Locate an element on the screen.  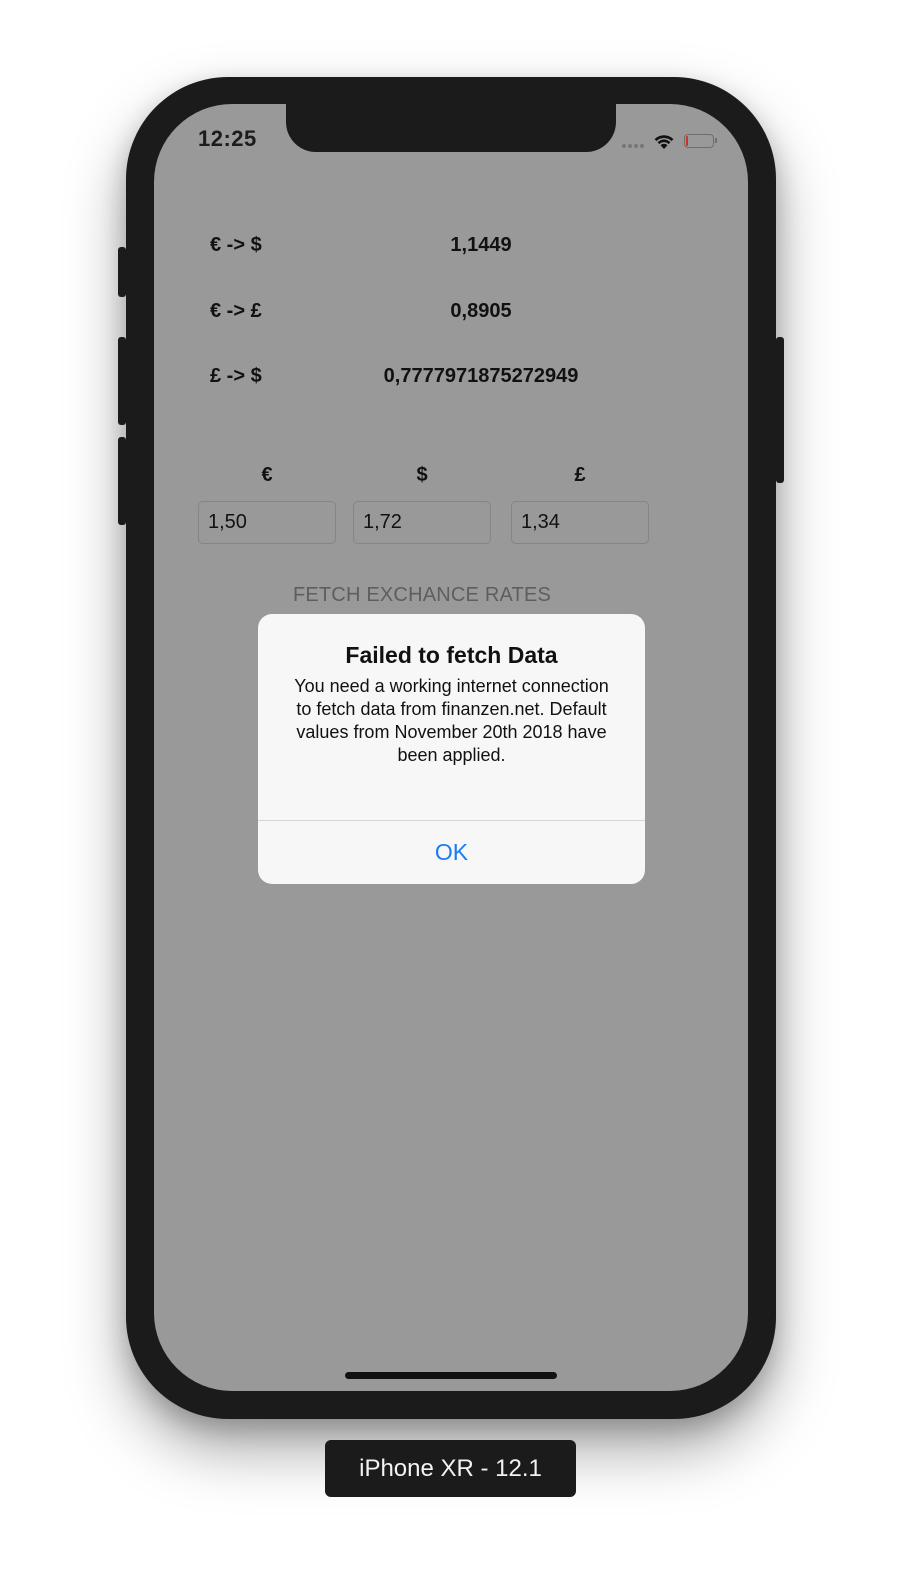
status-time: 12:25 is located at coordinates (227, 138).